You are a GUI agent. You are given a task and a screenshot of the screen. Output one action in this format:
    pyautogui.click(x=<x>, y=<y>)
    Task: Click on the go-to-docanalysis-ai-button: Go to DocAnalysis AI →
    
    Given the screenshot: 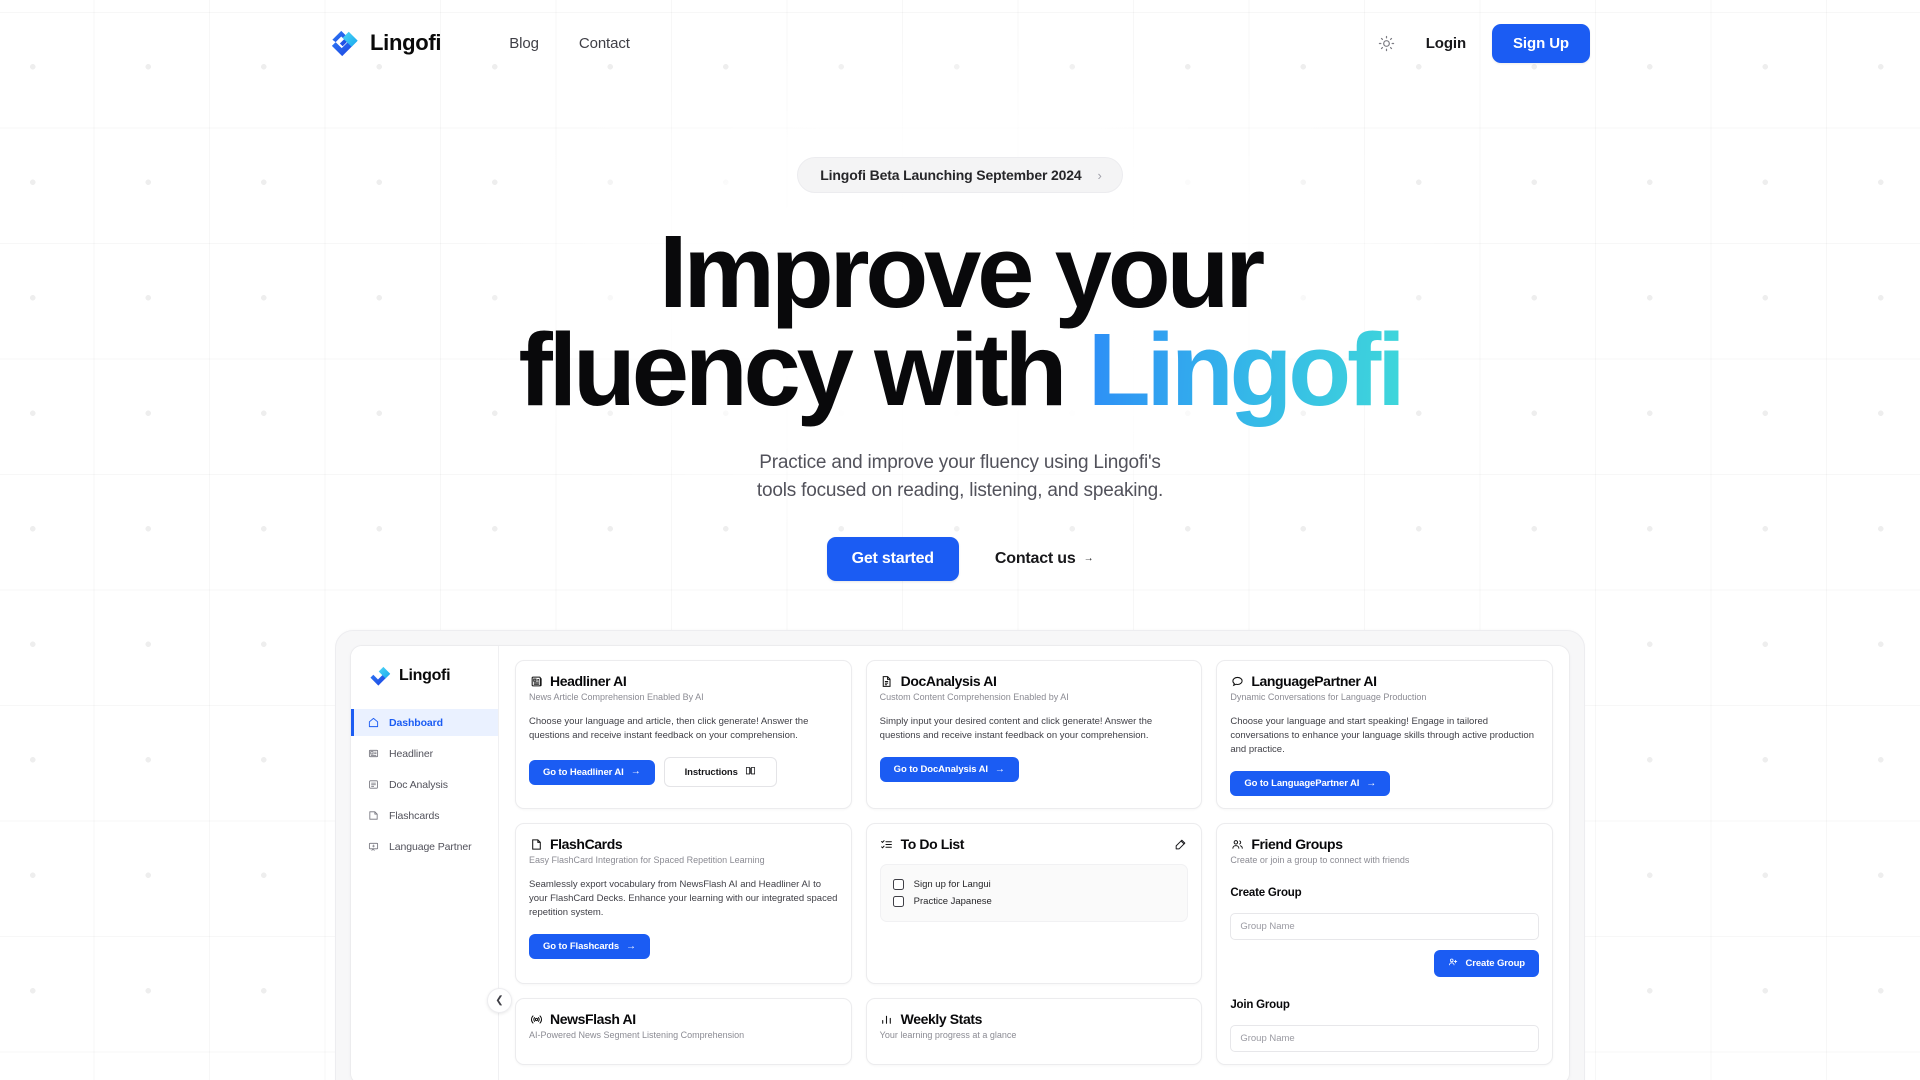 What is the action you would take?
    pyautogui.click(x=949, y=769)
    